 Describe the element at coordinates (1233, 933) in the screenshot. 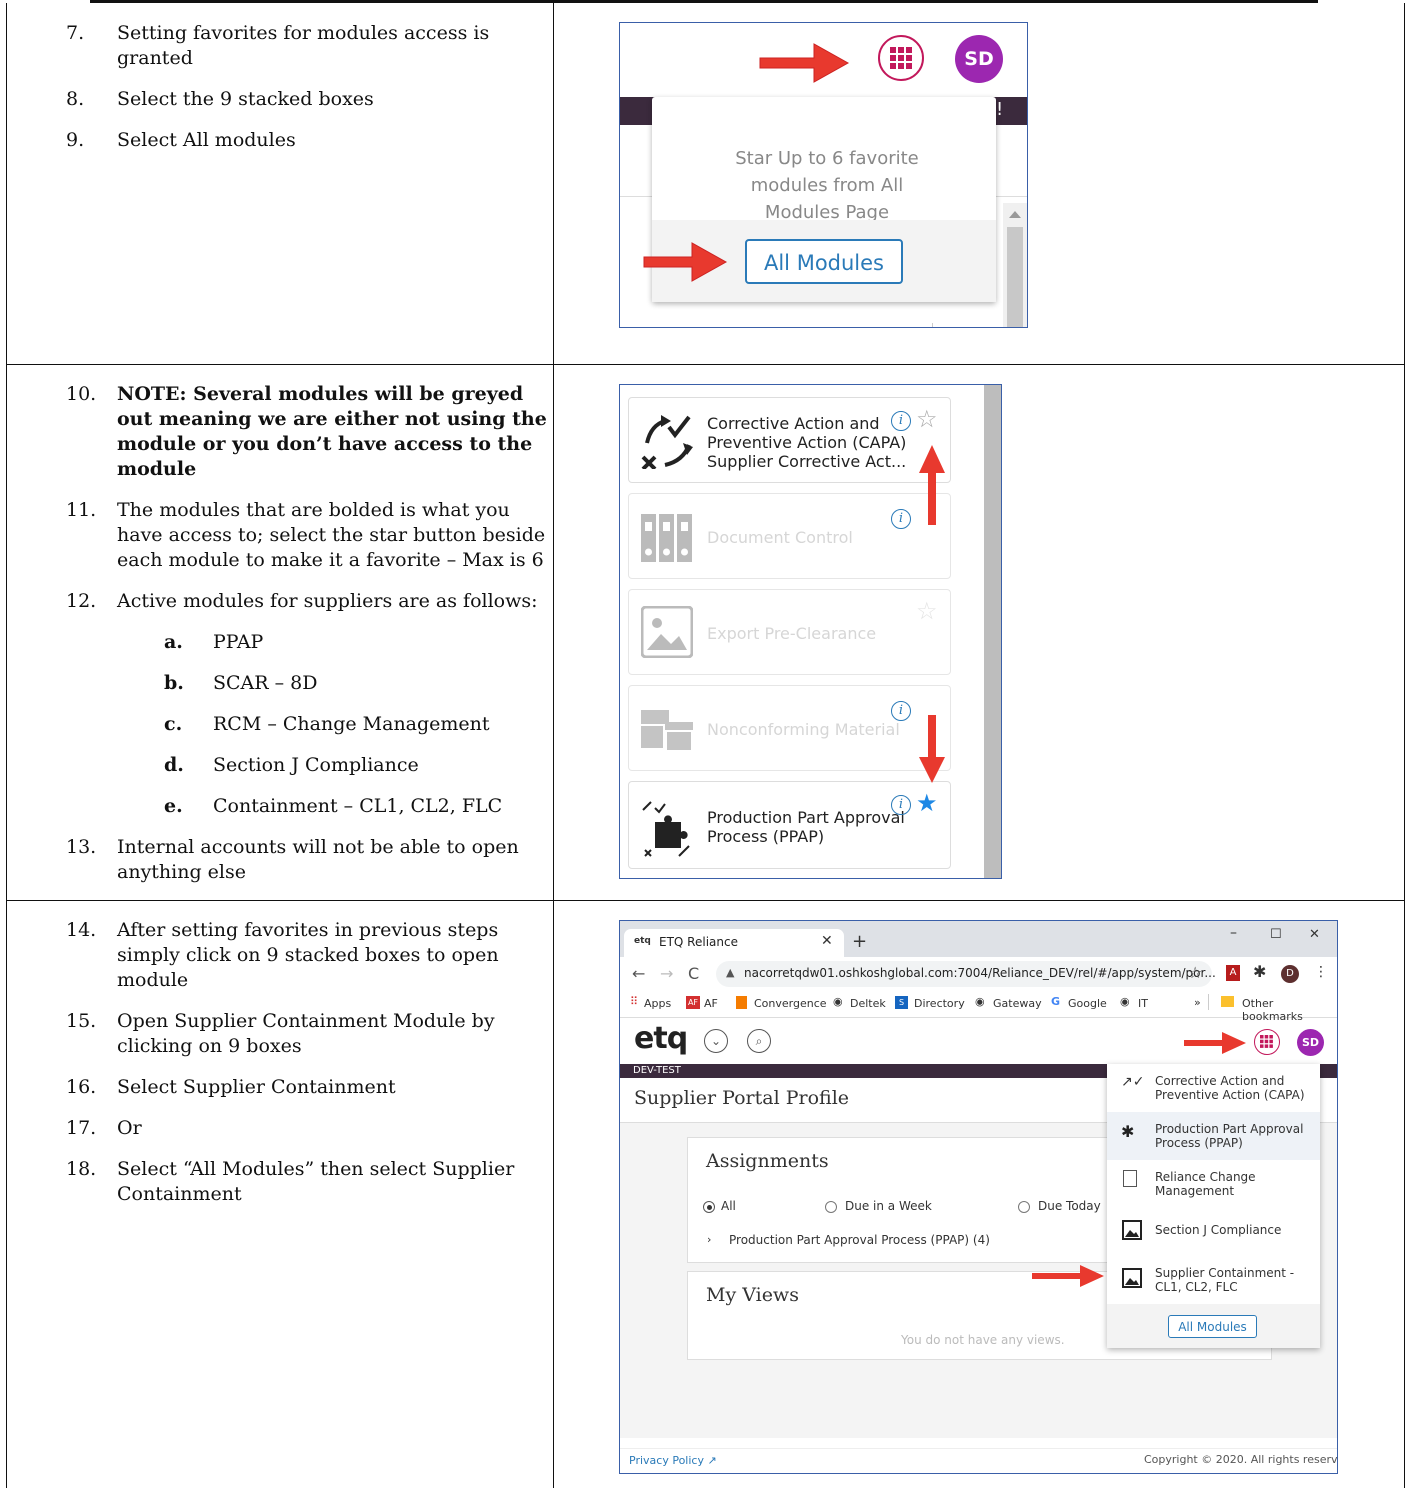

I see `minimize-icon: –` at that location.